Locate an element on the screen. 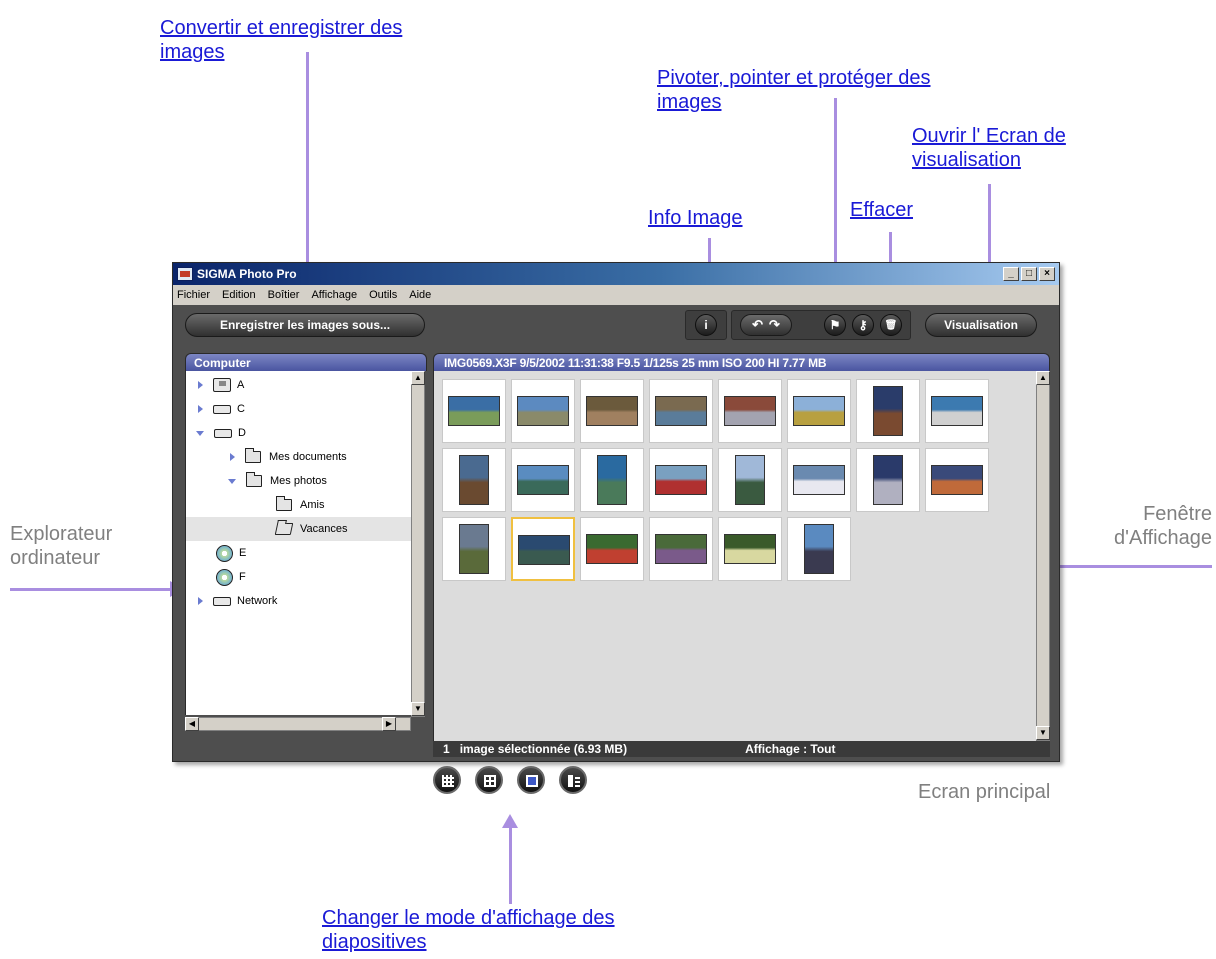 The image size is (1216, 959). explorer-vertical-scrollbar: ▲ ▼ is located at coordinates (418, 544).